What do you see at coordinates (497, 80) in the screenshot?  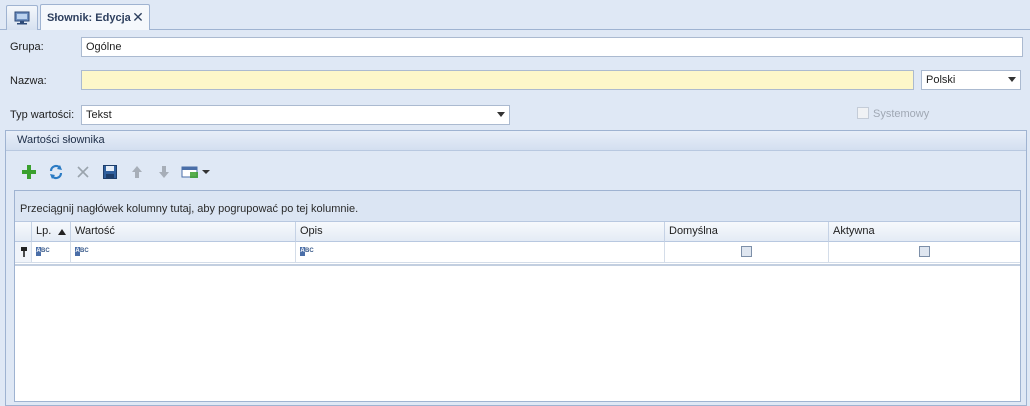 I see `nazwa-field` at bounding box center [497, 80].